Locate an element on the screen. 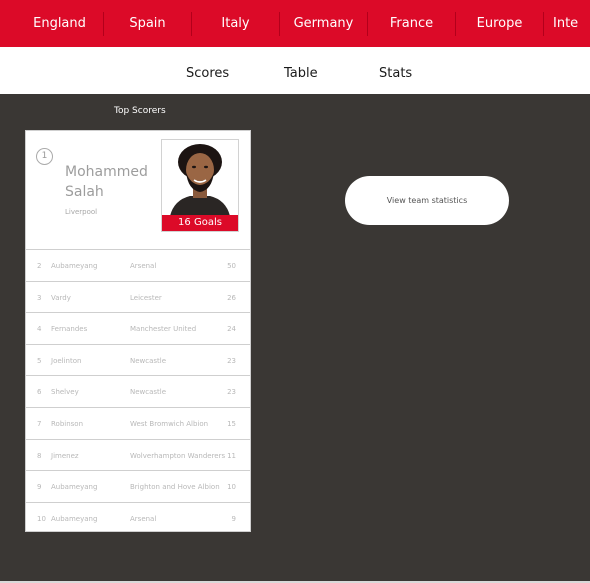 The height and width of the screenshot is (583, 590). league-tab-europe: Europe is located at coordinates (500, 24).